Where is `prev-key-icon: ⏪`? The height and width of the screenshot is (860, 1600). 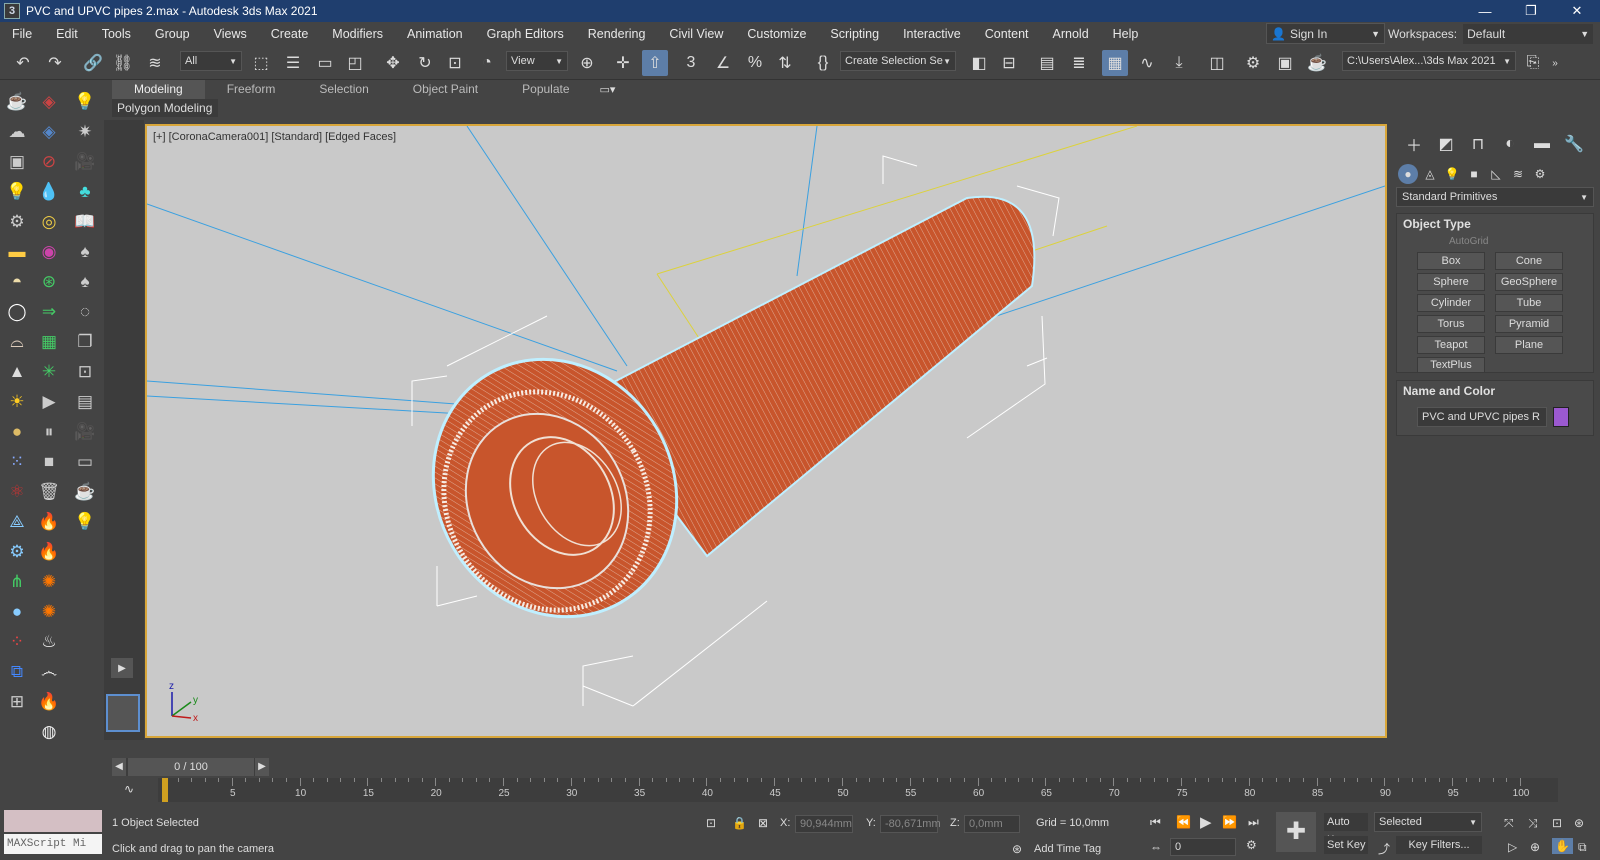
prev-key-icon: ⏪ is located at coordinates (1183, 822).